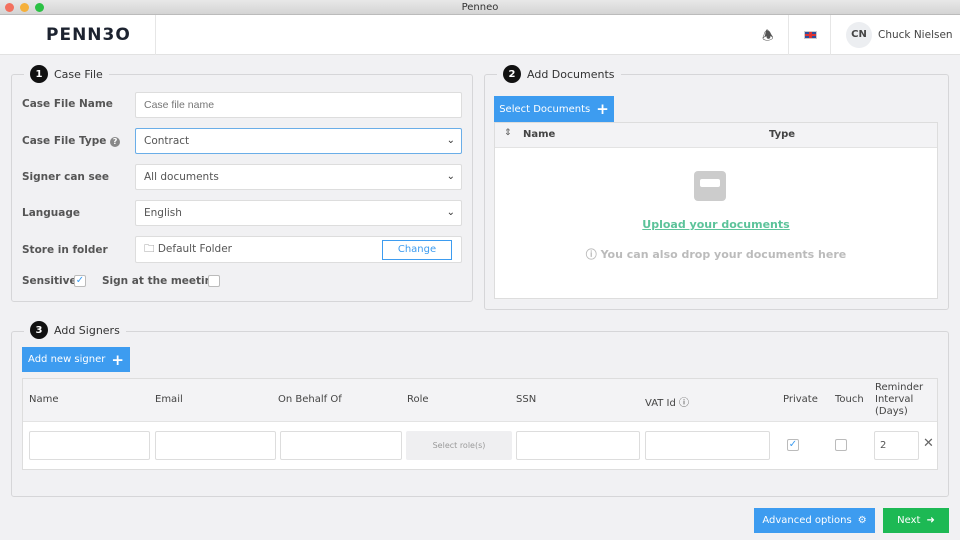 This screenshot has width=960, height=540. I want to click on select-documents-button: Select Documents +, so click(554, 109).